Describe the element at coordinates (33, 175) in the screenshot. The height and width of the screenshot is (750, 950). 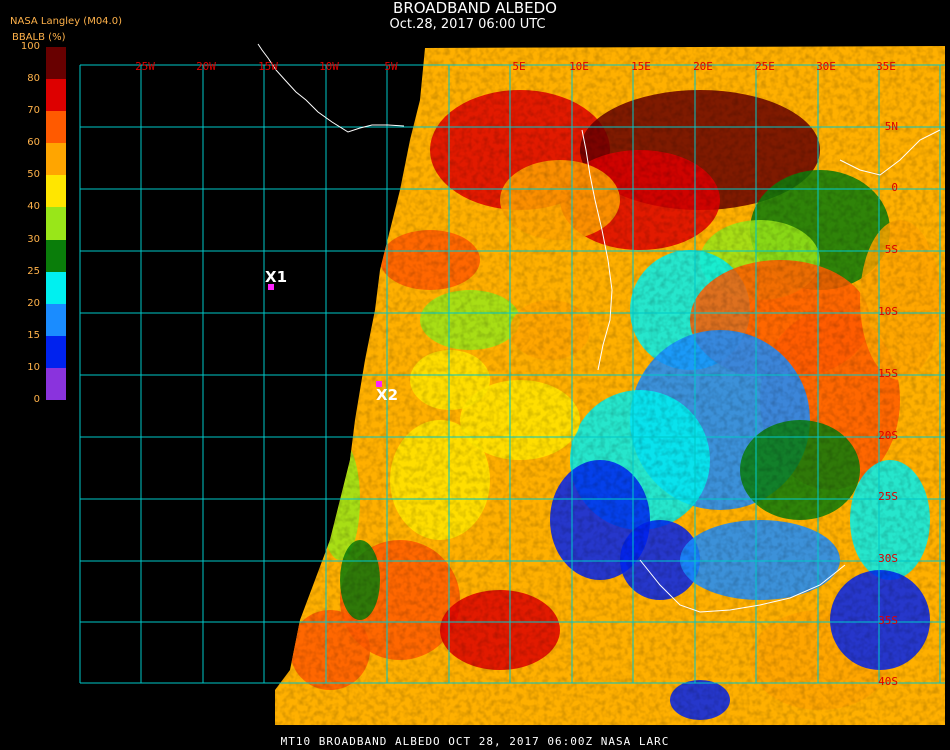
I see `colorbar-tick-label: 50` at that location.